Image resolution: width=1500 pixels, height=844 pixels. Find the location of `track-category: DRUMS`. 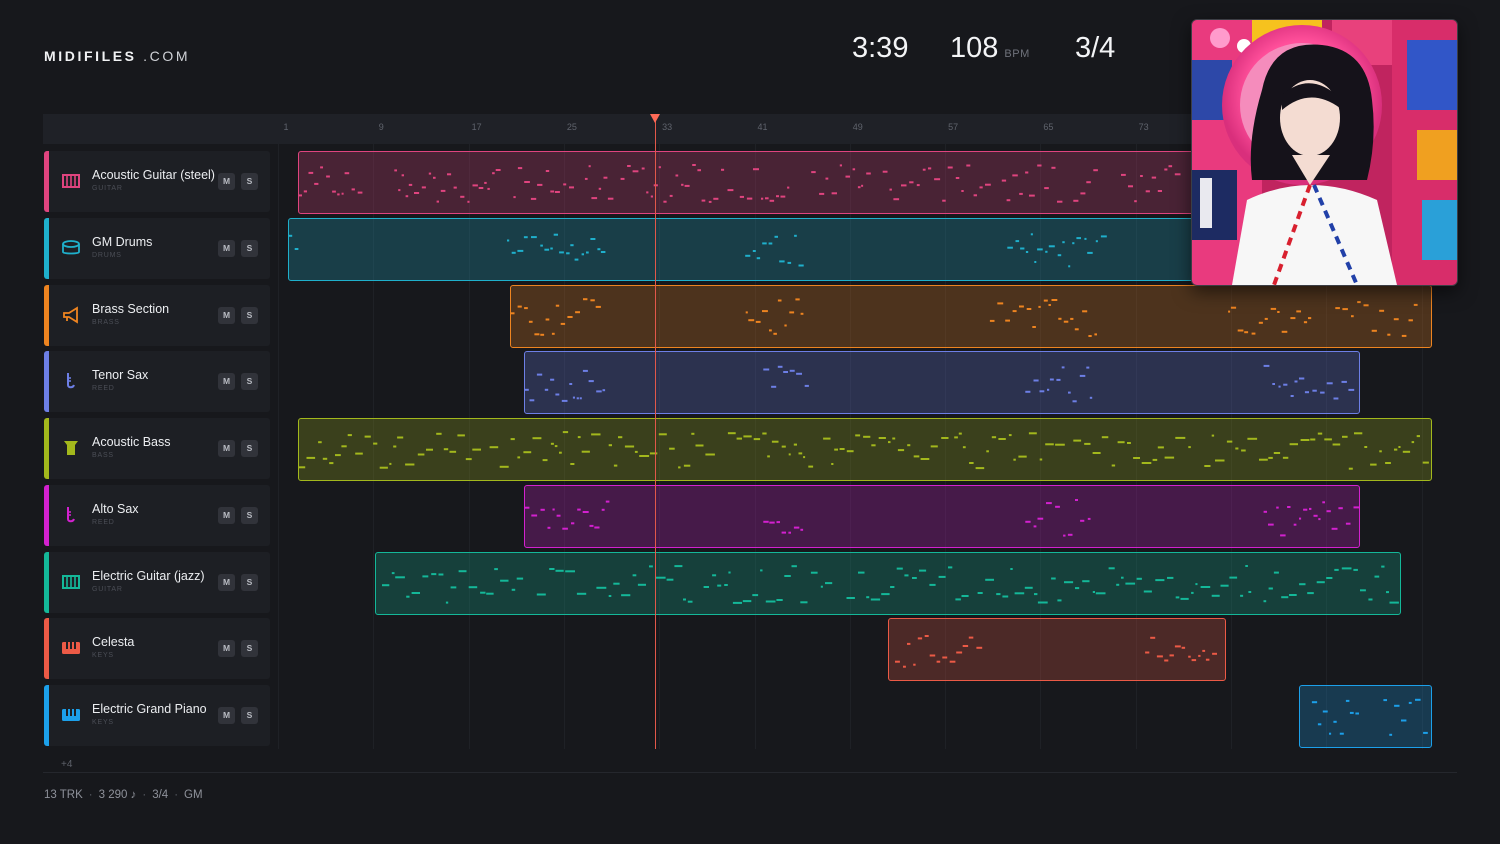

track-category: DRUMS is located at coordinates (107, 255).